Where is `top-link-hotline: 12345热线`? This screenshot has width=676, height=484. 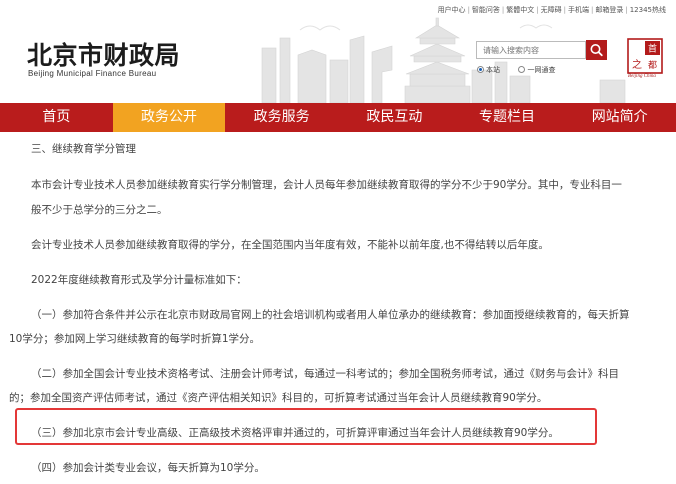
top-link-hotline: 12345热线 is located at coordinates (648, 10).